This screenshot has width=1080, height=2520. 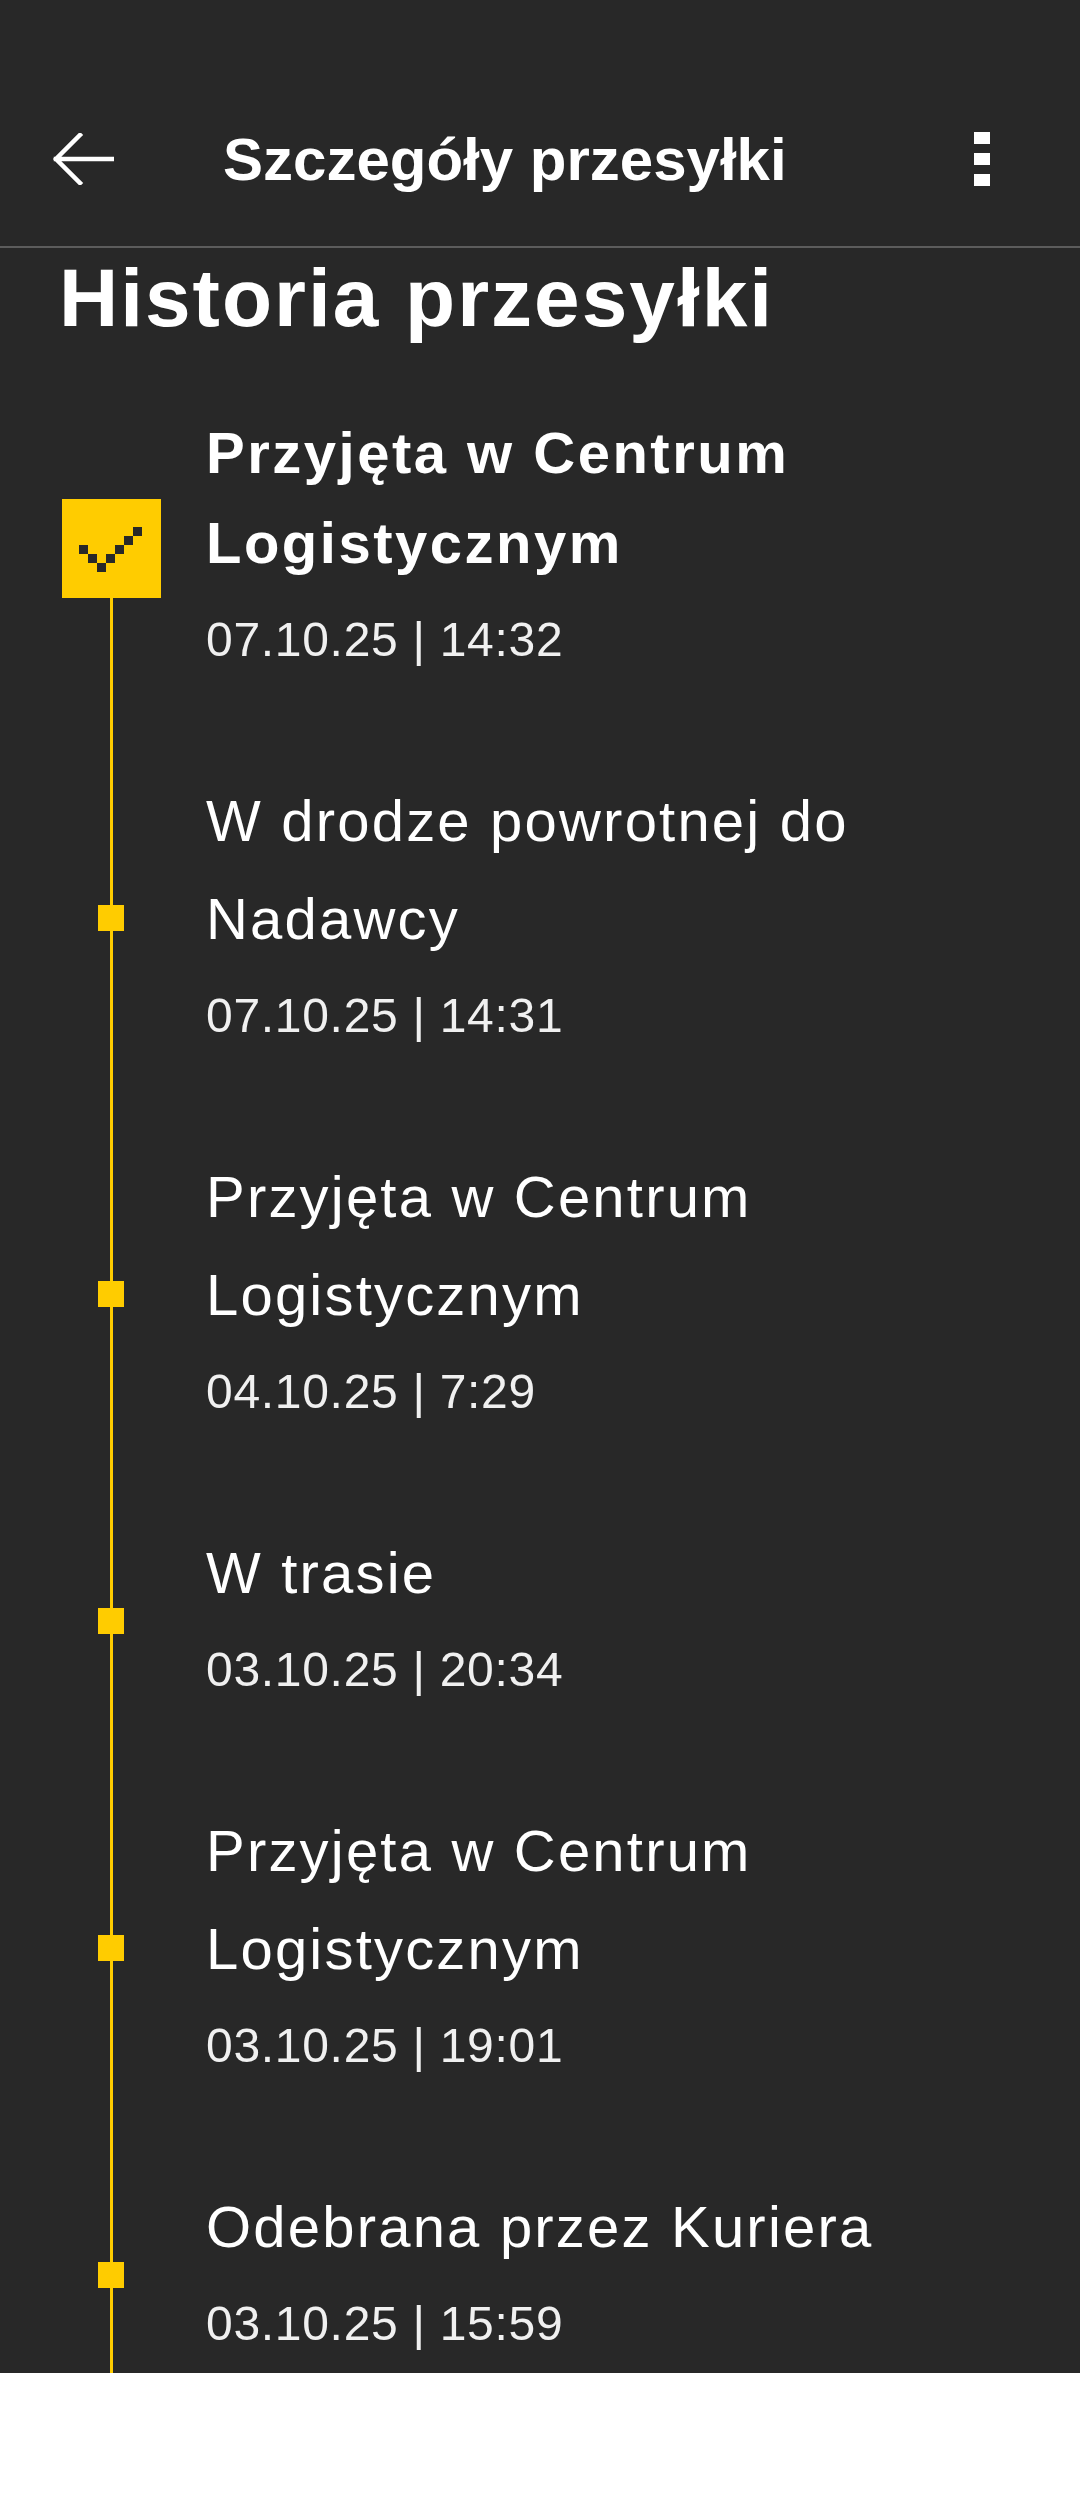 What do you see at coordinates (371, 1392) in the screenshot?
I see `event-date: 04.10.25 | 7:29` at bounding box center [371, 1392].